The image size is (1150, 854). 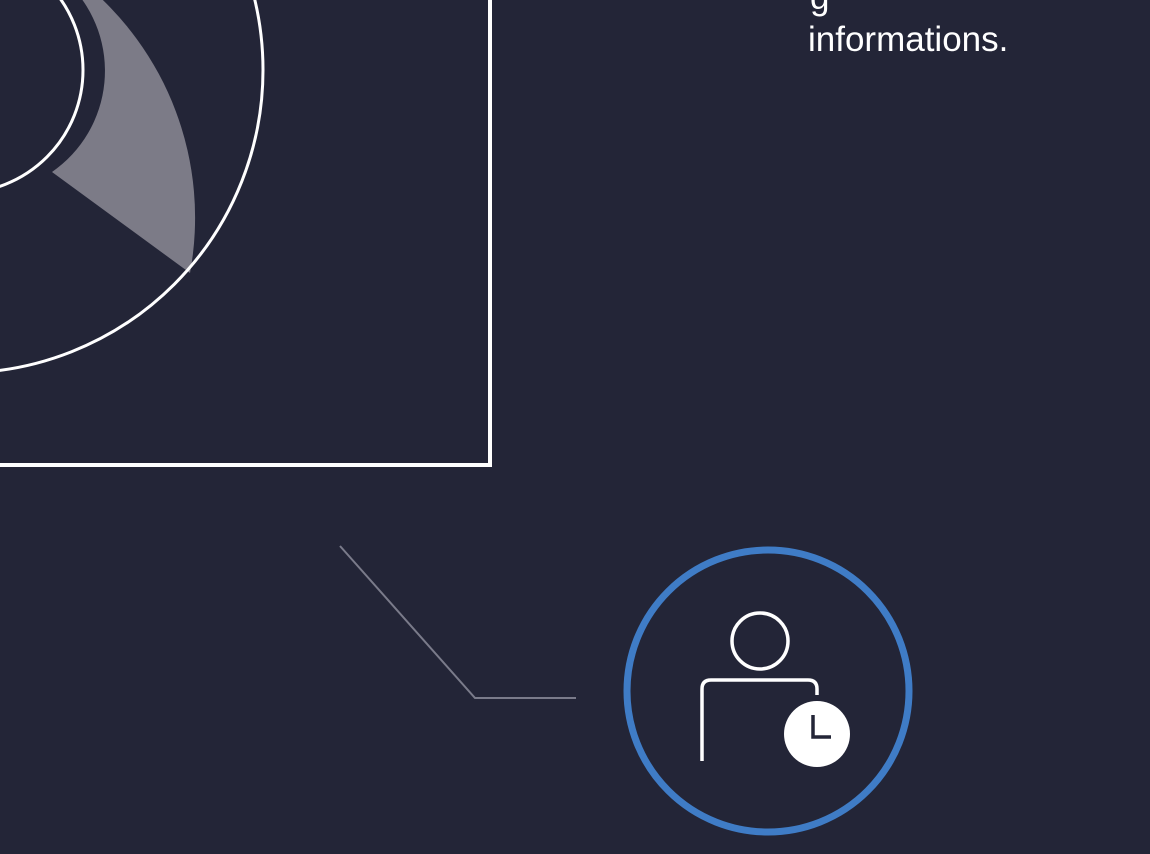 I want to click on badge-ring, so click(x=768, y=691).